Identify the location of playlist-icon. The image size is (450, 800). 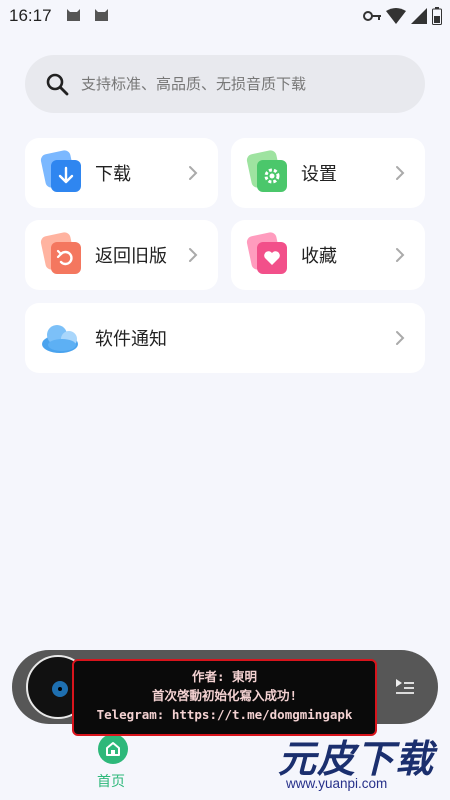
(405, 687).